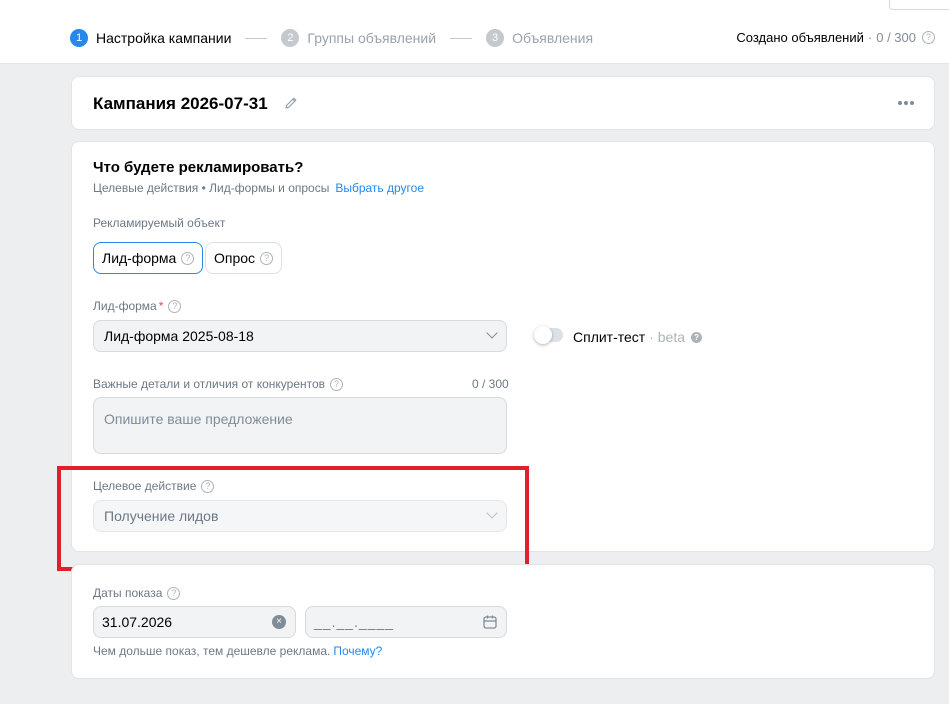  What do you see at coordinates (211, 188) in the screenshot?
I see `objective-description: Целевые действия • Лид-формы и опросы` at bounding box center [211, 188].